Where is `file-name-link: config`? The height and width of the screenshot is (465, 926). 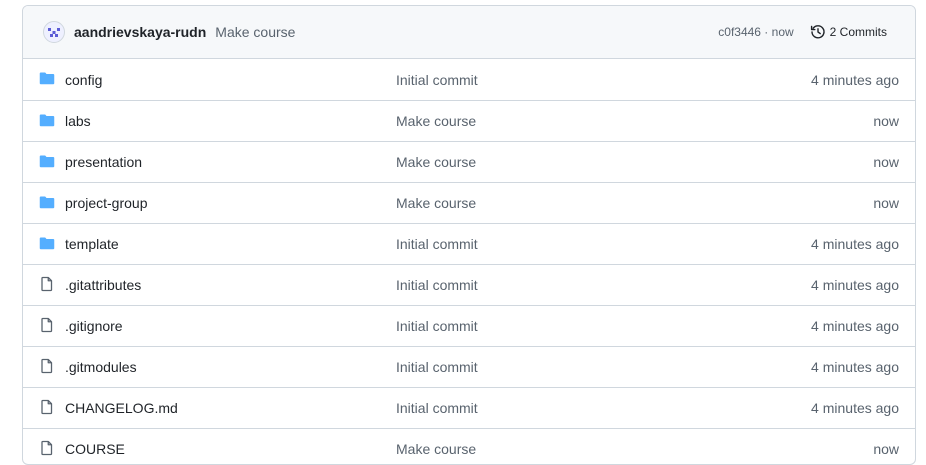 file-name-link: config is located at coordinates (83, 80).